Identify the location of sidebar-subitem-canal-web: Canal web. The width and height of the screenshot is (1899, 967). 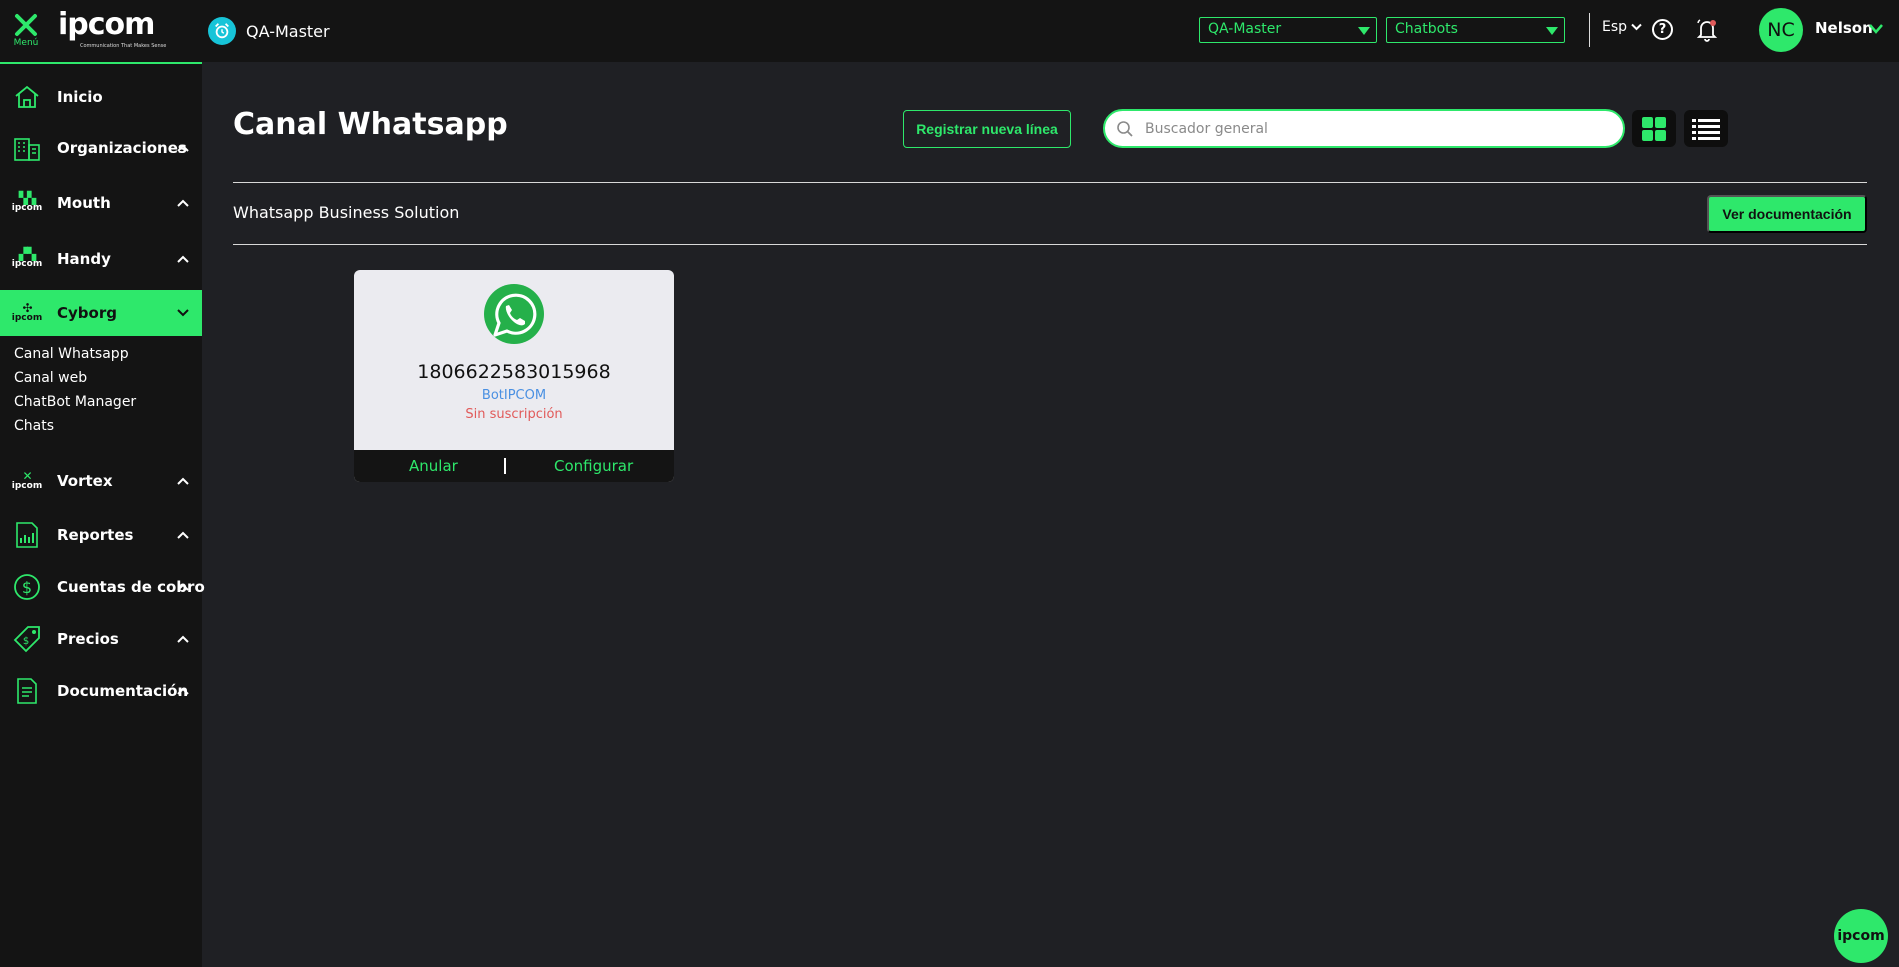
(50, 378).